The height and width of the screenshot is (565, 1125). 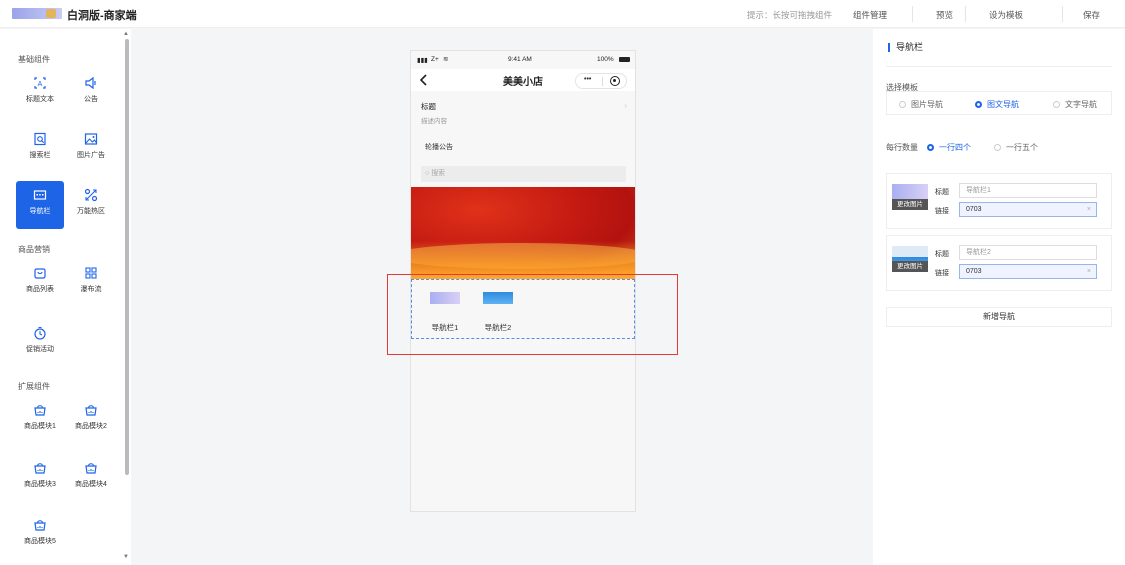 What do you see at coordinates (428, 106) in the screenshot?
I see `block-title: 标题` at bounding box center [428, 106].